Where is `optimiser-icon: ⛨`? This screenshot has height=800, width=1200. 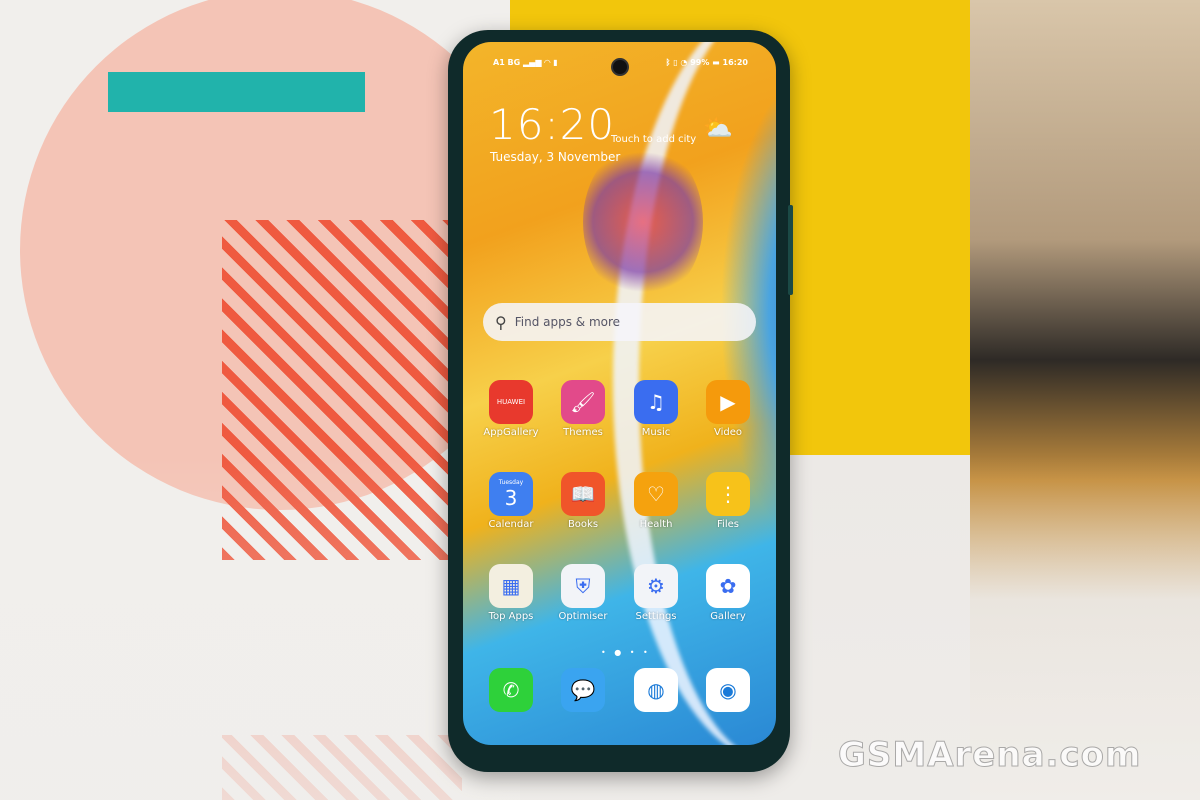 optimiser-icon: ⛨ is located at coordinates (583, 586).